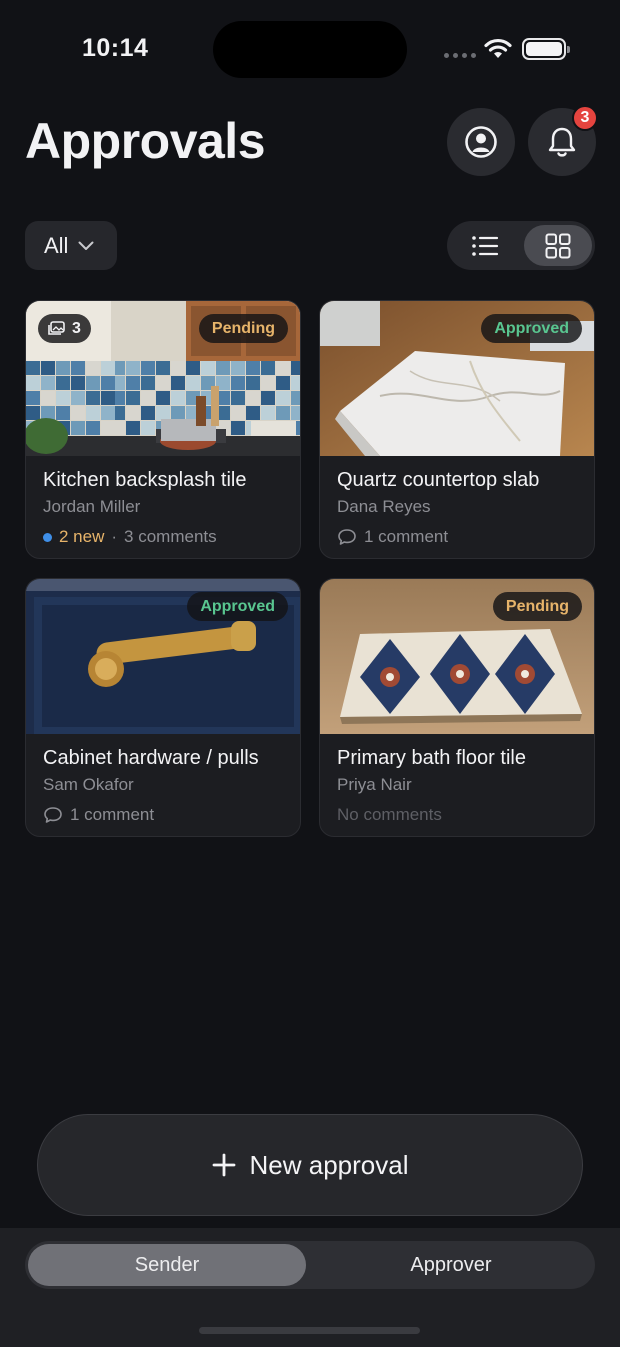  I want to click on cellular-signal-icon, so click(460, 55).